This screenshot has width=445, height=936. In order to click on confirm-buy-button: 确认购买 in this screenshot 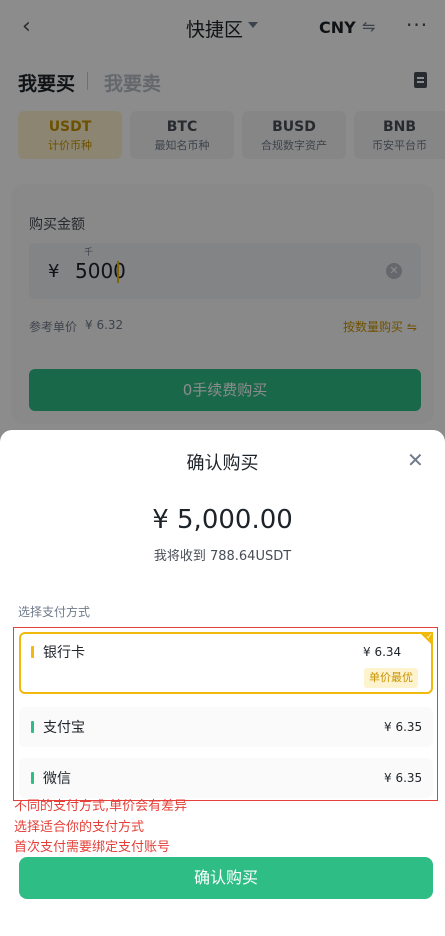, I will do `click(226, 878)`.